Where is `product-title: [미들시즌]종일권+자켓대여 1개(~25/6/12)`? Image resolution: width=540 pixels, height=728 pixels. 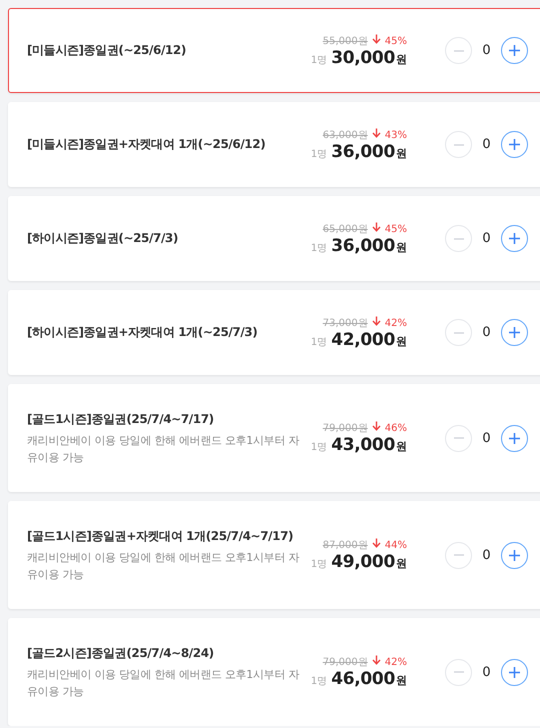
product-title: [미들시즌]종일권+자켓대여 1개(~25/6/12) is located at coordinates (146, 144).